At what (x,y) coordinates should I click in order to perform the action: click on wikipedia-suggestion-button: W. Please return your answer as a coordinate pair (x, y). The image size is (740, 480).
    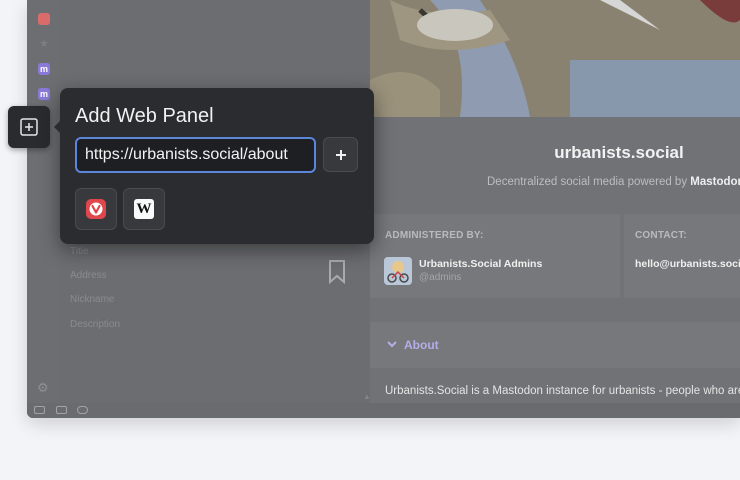
    Looking at the image, I should click on (144, 209).